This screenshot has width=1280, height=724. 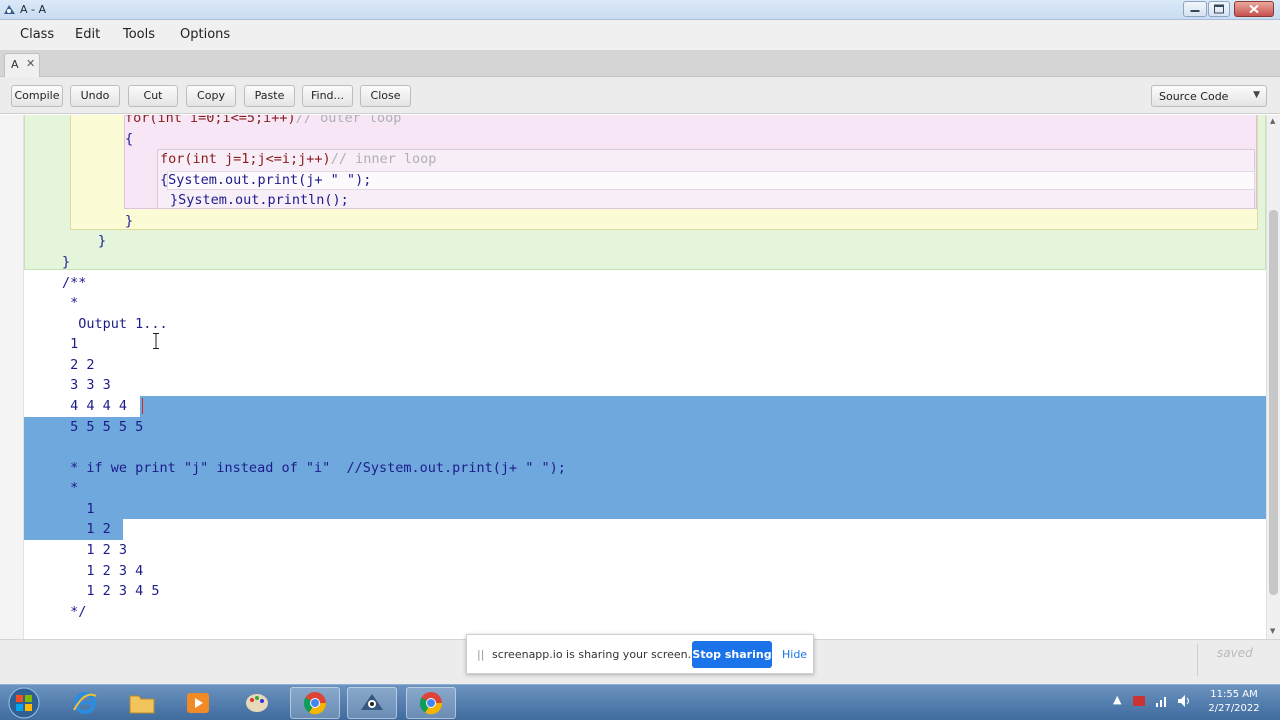 What do you see at coordinates (1117, 699) in the screenshot?
I see `tray-expand-icon: ▲` at bounding box center [1117, 699].